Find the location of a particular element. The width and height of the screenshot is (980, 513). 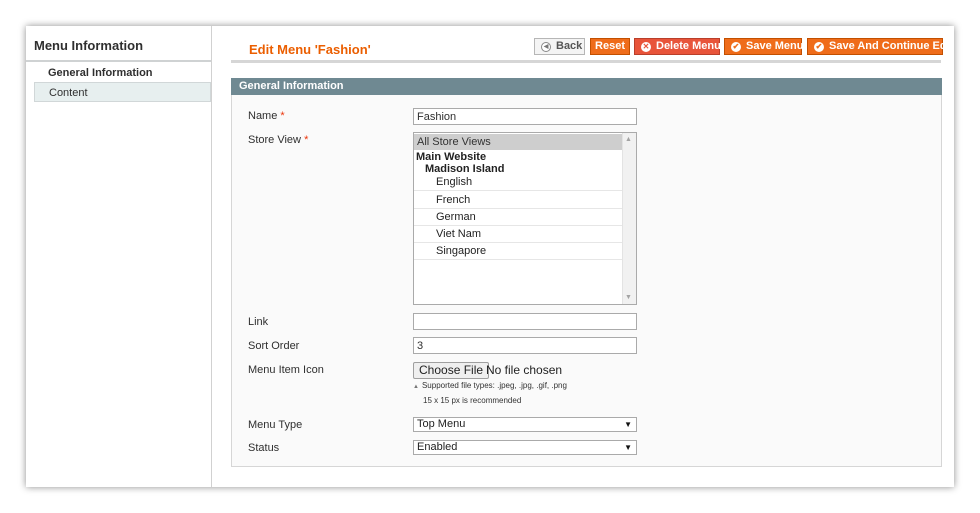

save-menu-button: ✔ Save Menu is located at coordinates (764, 46).